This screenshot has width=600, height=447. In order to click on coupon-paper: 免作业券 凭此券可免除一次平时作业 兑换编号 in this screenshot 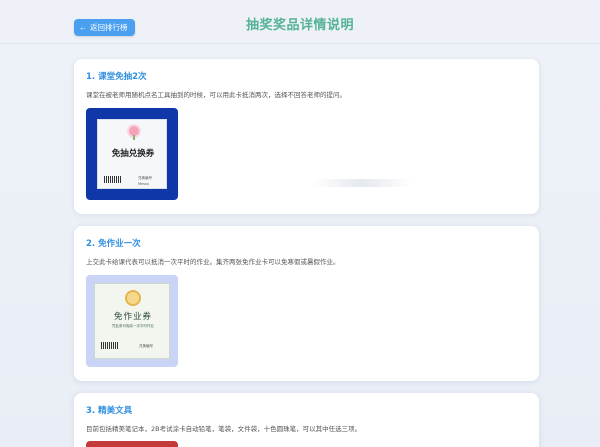, I will do `click(132, 321)`.